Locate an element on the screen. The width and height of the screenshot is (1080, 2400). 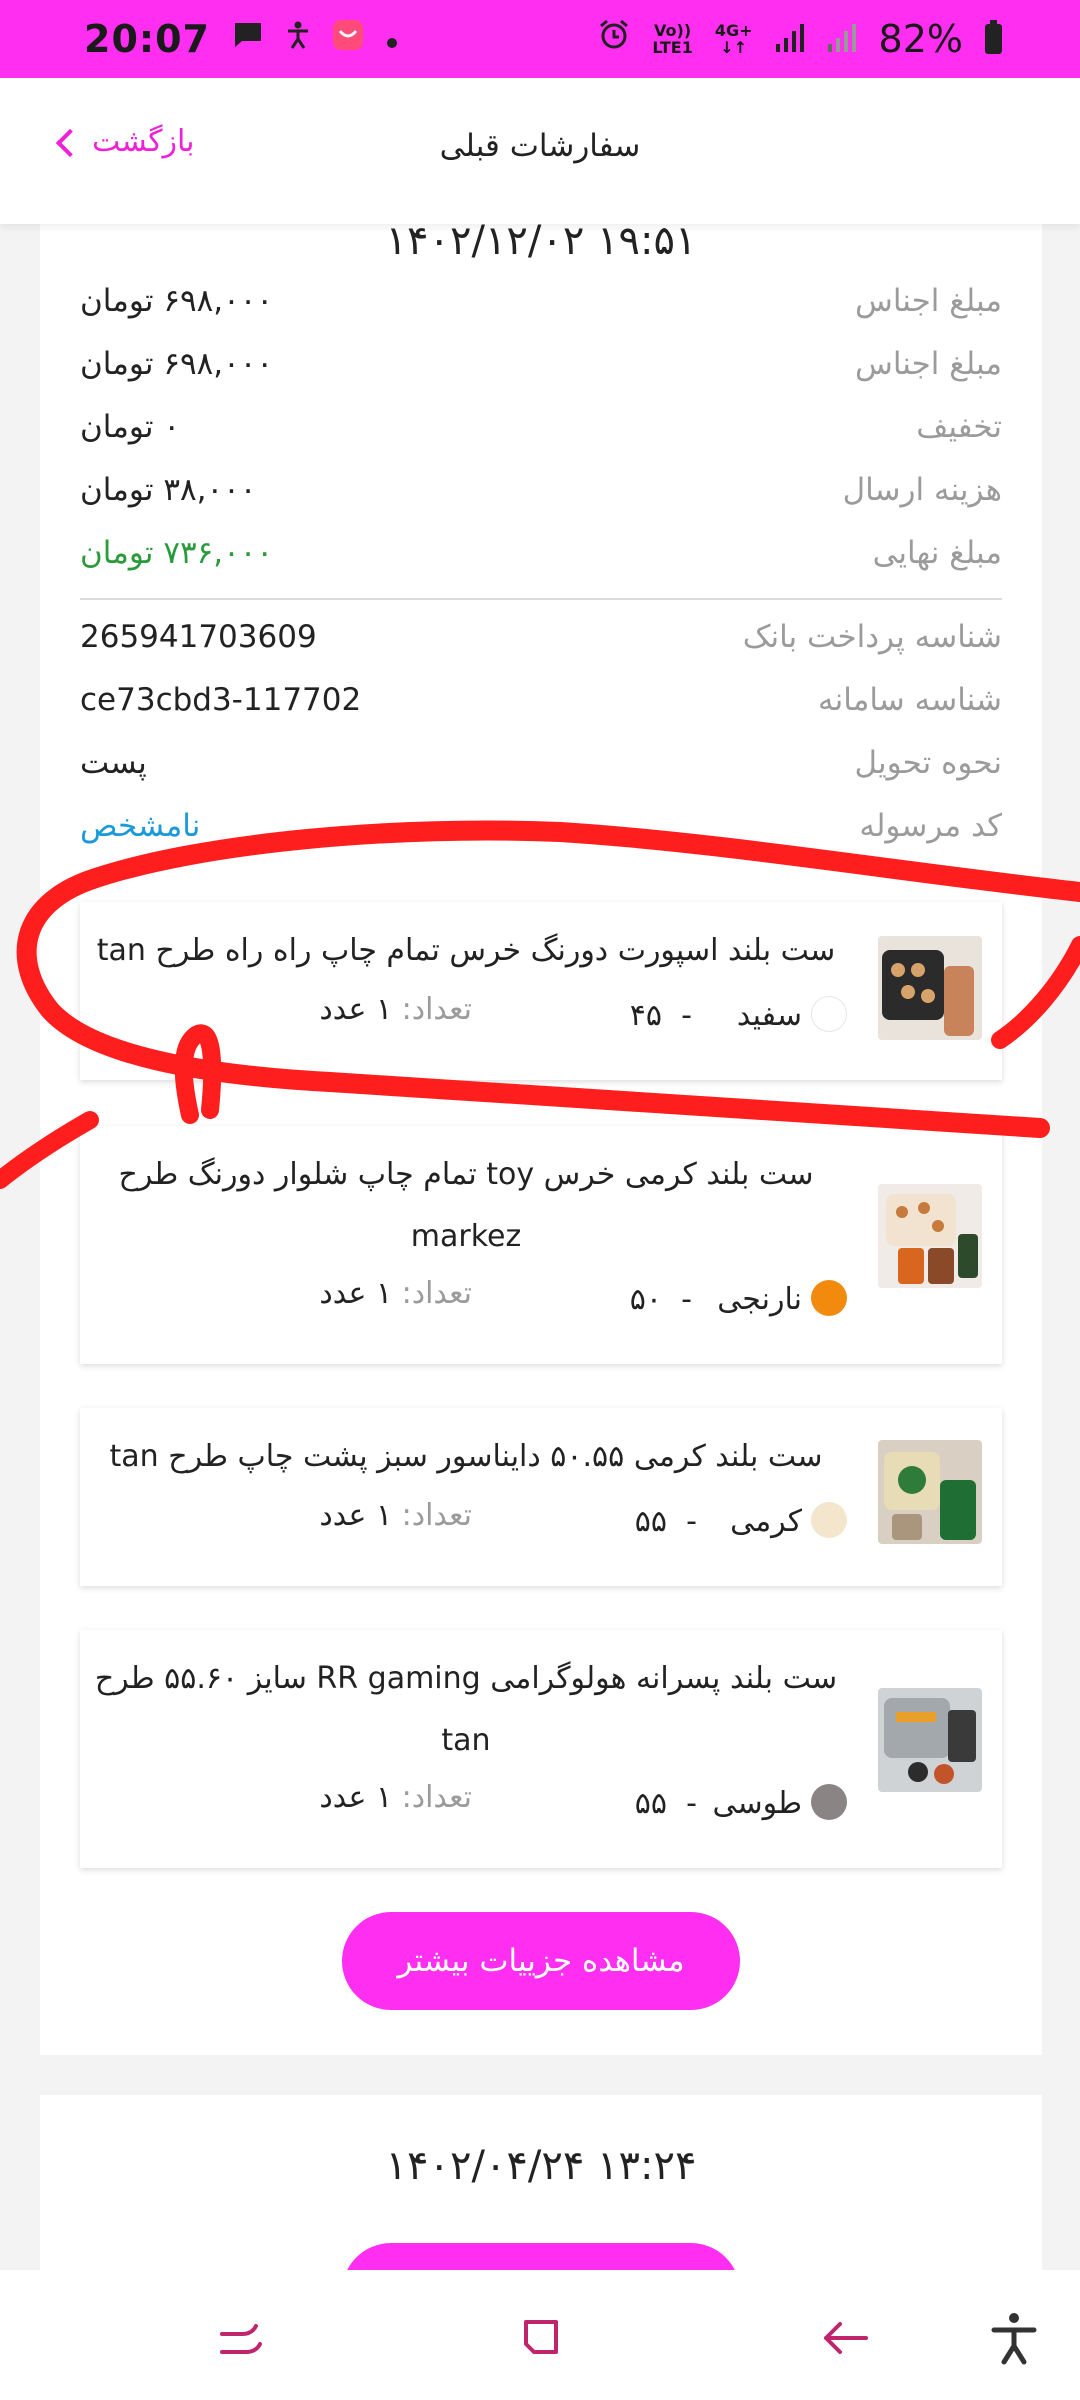
row-label: شناسه پرداخت بانک is located at coordinates (872, 637).